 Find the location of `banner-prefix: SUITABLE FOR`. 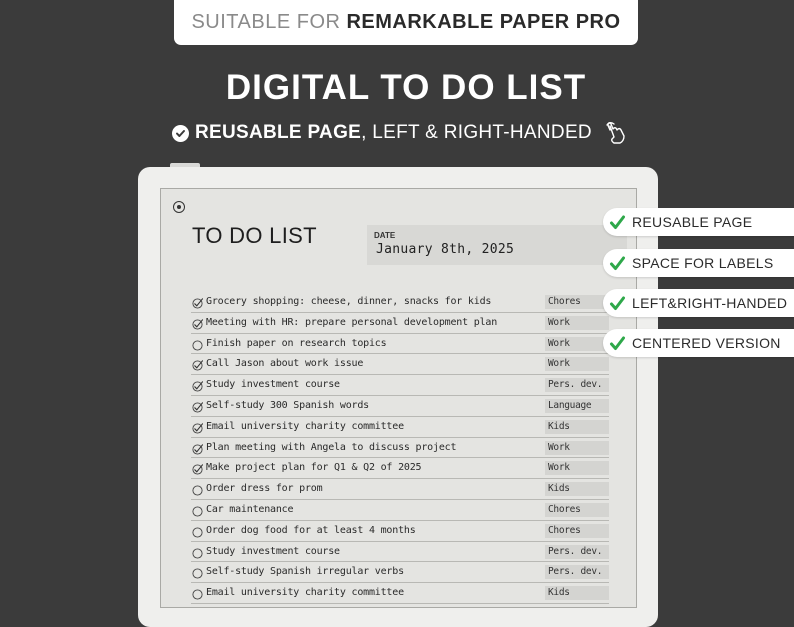

banner-prefix: SUITABLE FOR is located at coordinates (266, 22).